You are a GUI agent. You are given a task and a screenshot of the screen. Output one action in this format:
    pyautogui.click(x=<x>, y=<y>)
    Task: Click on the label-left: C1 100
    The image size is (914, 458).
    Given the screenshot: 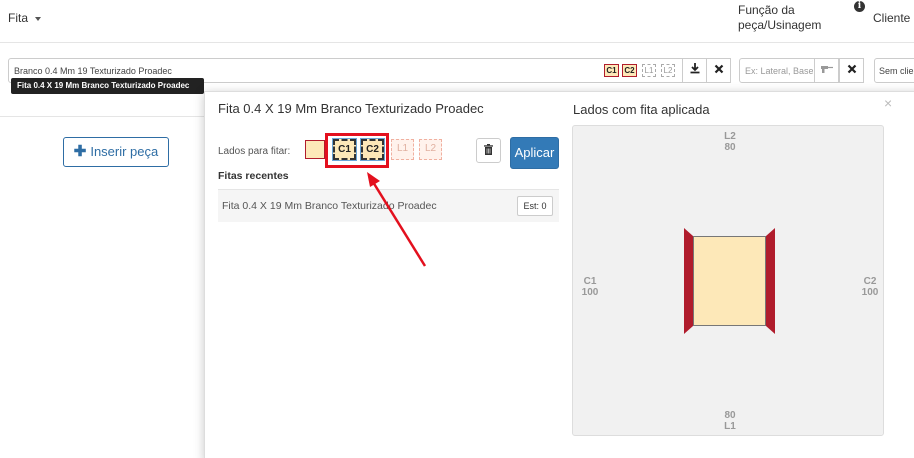 What is the action you would take?
    pyautogui.click(x=590, y=287)
    